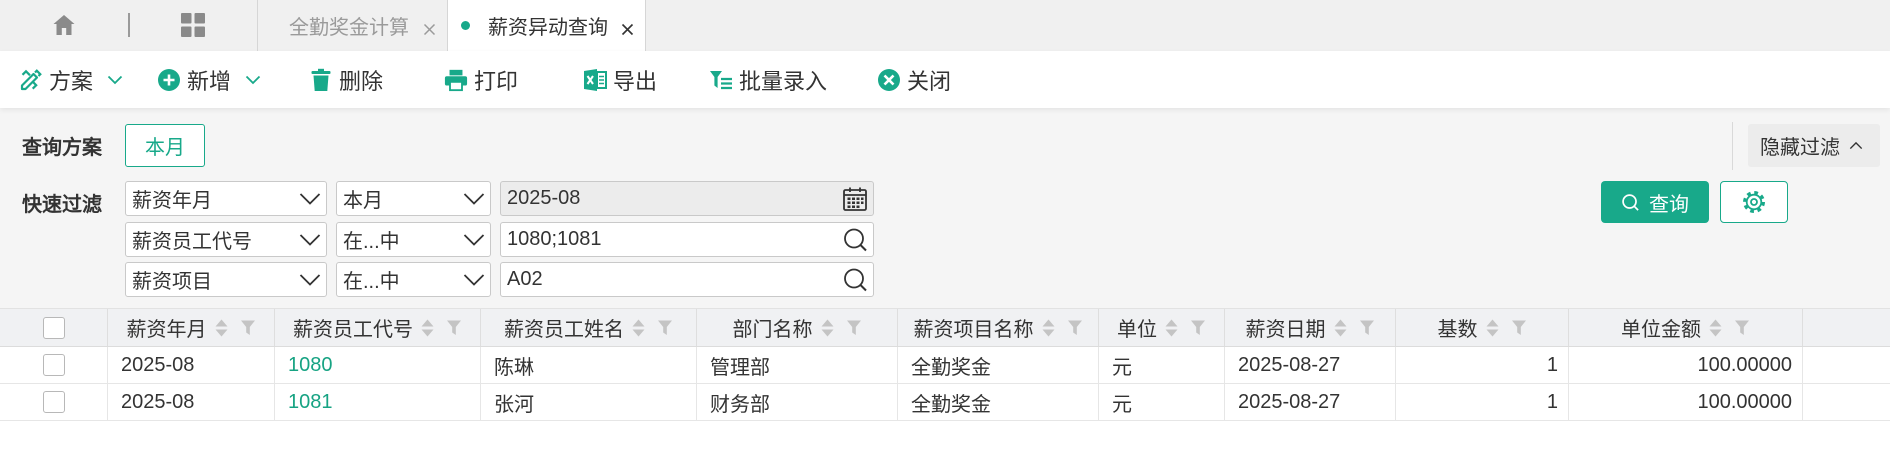 The image size is (1890, 463). I want to click on cell-department: 管理部, so click(797, 365).